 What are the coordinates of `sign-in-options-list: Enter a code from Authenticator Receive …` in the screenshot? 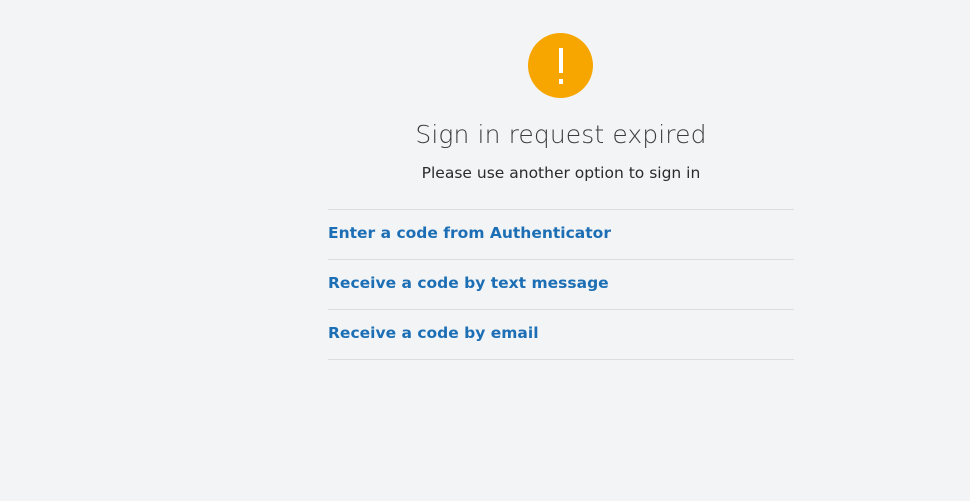 It's located at (561, 284).